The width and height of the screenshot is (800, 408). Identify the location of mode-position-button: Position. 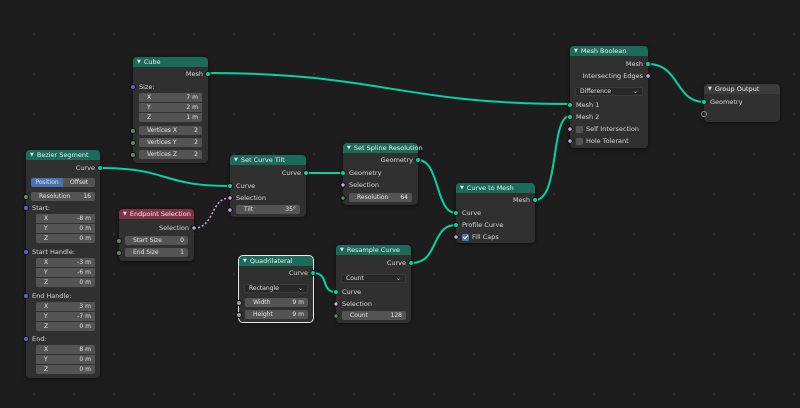
(47, 182).